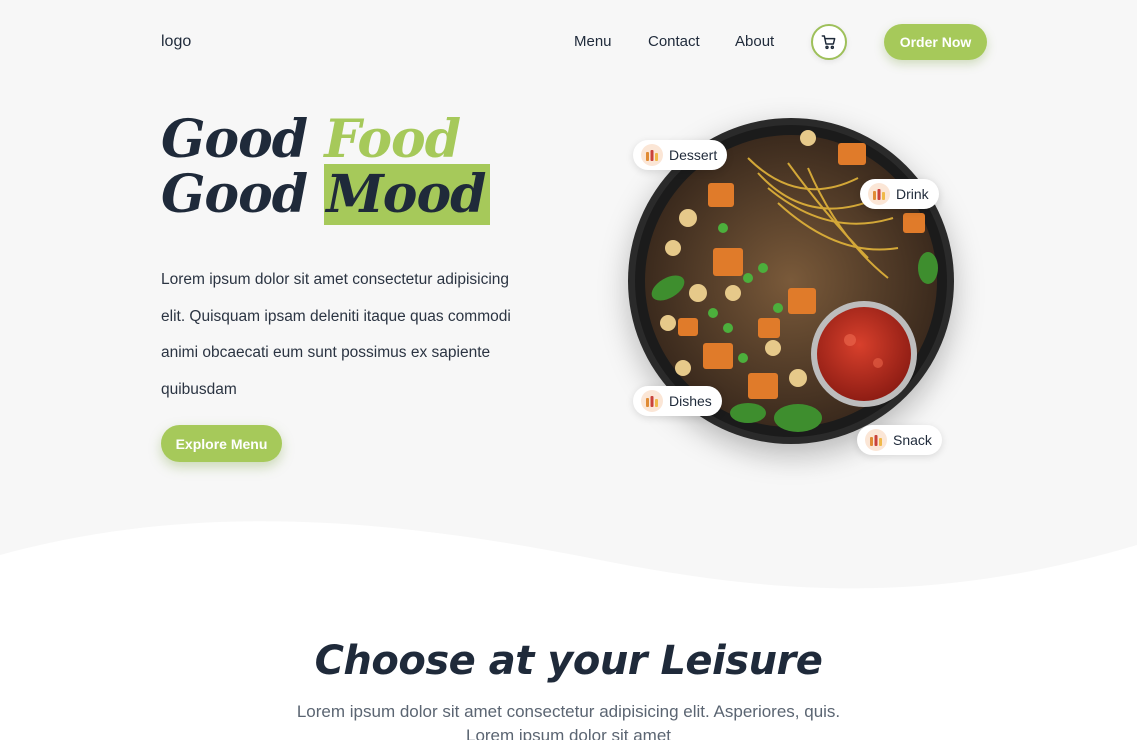 The width and height of the screenshot is (1137, 740). I want to click on hero-word-mood: Mood, so click(407, 194).